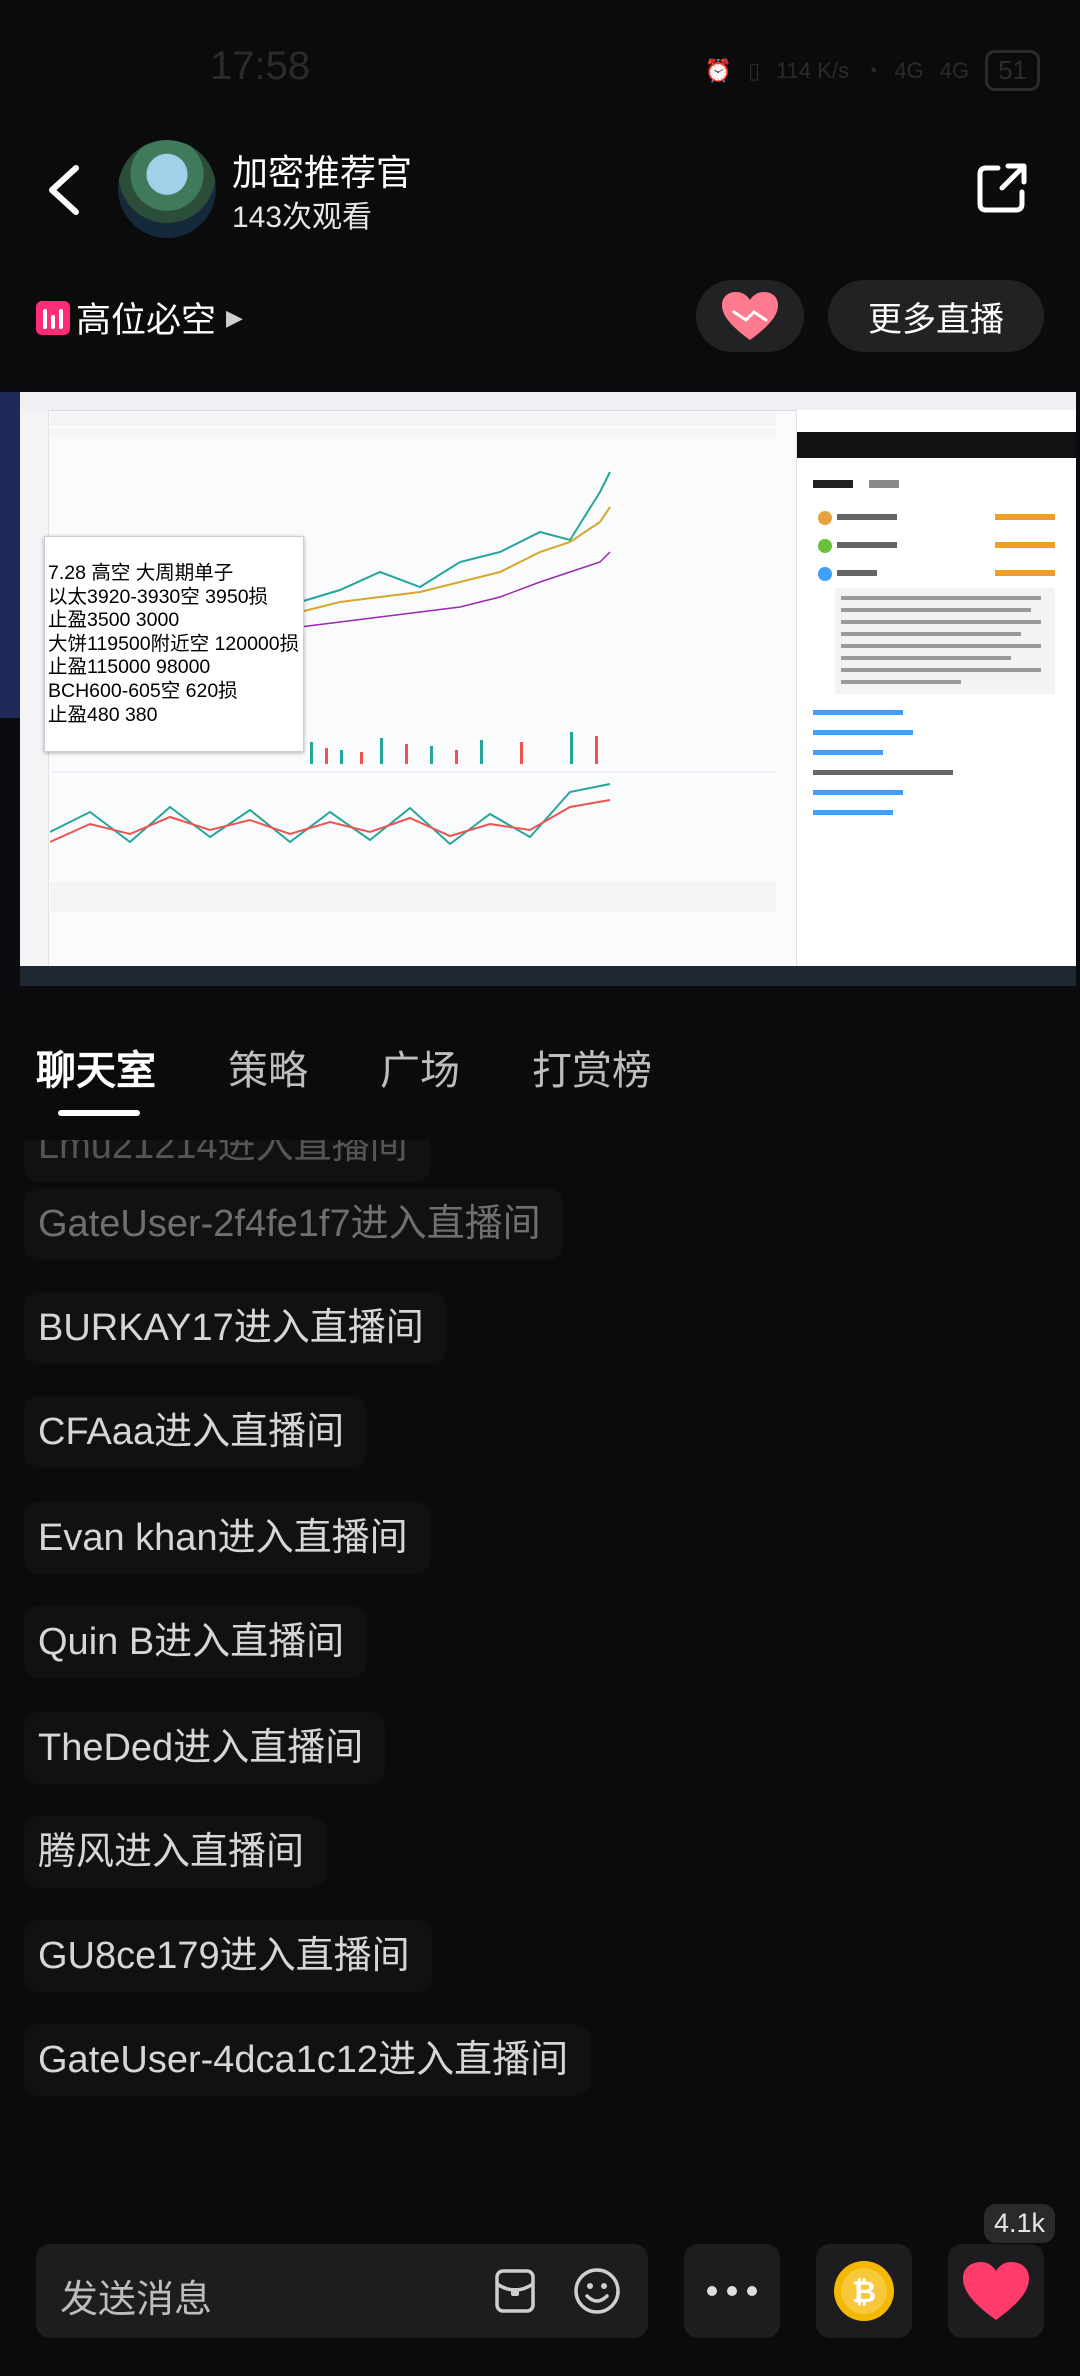  Describe the element at coordinates (227, 1538) in the screenshot. I see `chat-message: Evan khan进入直播间` at that location.